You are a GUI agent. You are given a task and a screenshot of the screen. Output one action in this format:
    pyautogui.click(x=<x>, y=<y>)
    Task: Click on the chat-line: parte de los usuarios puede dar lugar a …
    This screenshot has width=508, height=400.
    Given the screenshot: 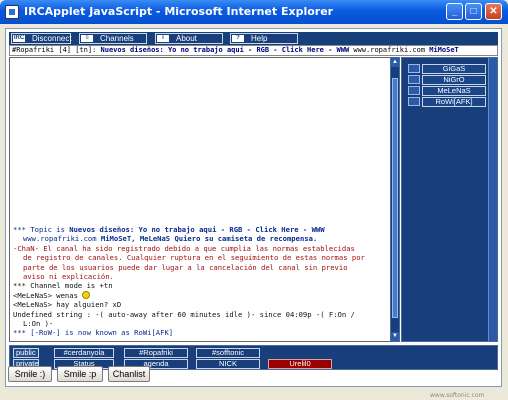 What is the action you would take?
    pyautogui.click(x=201, y=267)
    